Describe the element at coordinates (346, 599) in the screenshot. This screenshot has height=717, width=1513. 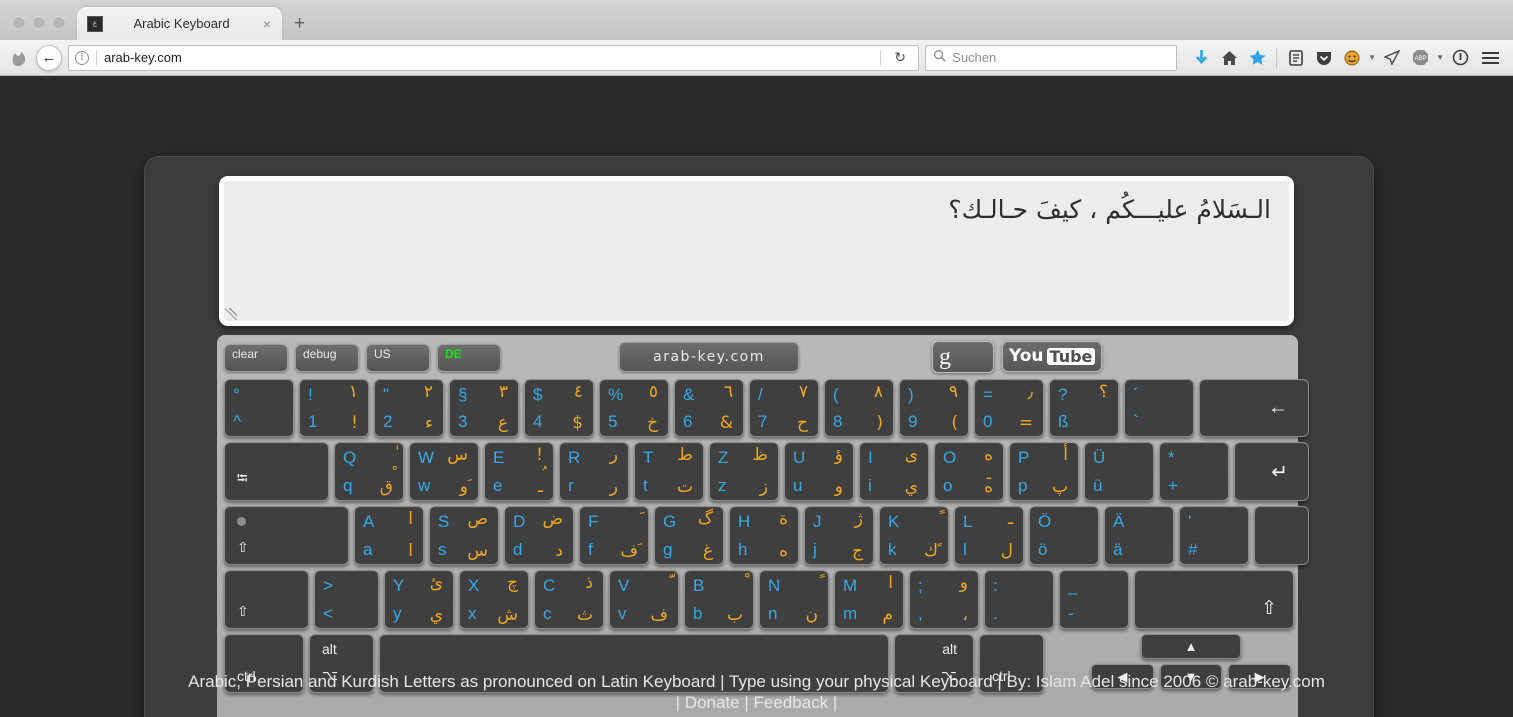
I see `key-less: > <` at that location.